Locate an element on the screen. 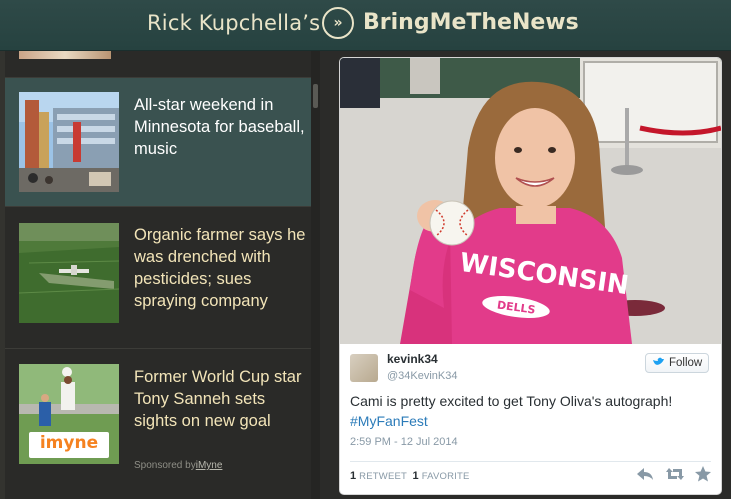  retweet-label: RETWEET is located at coordinates (383, 476).